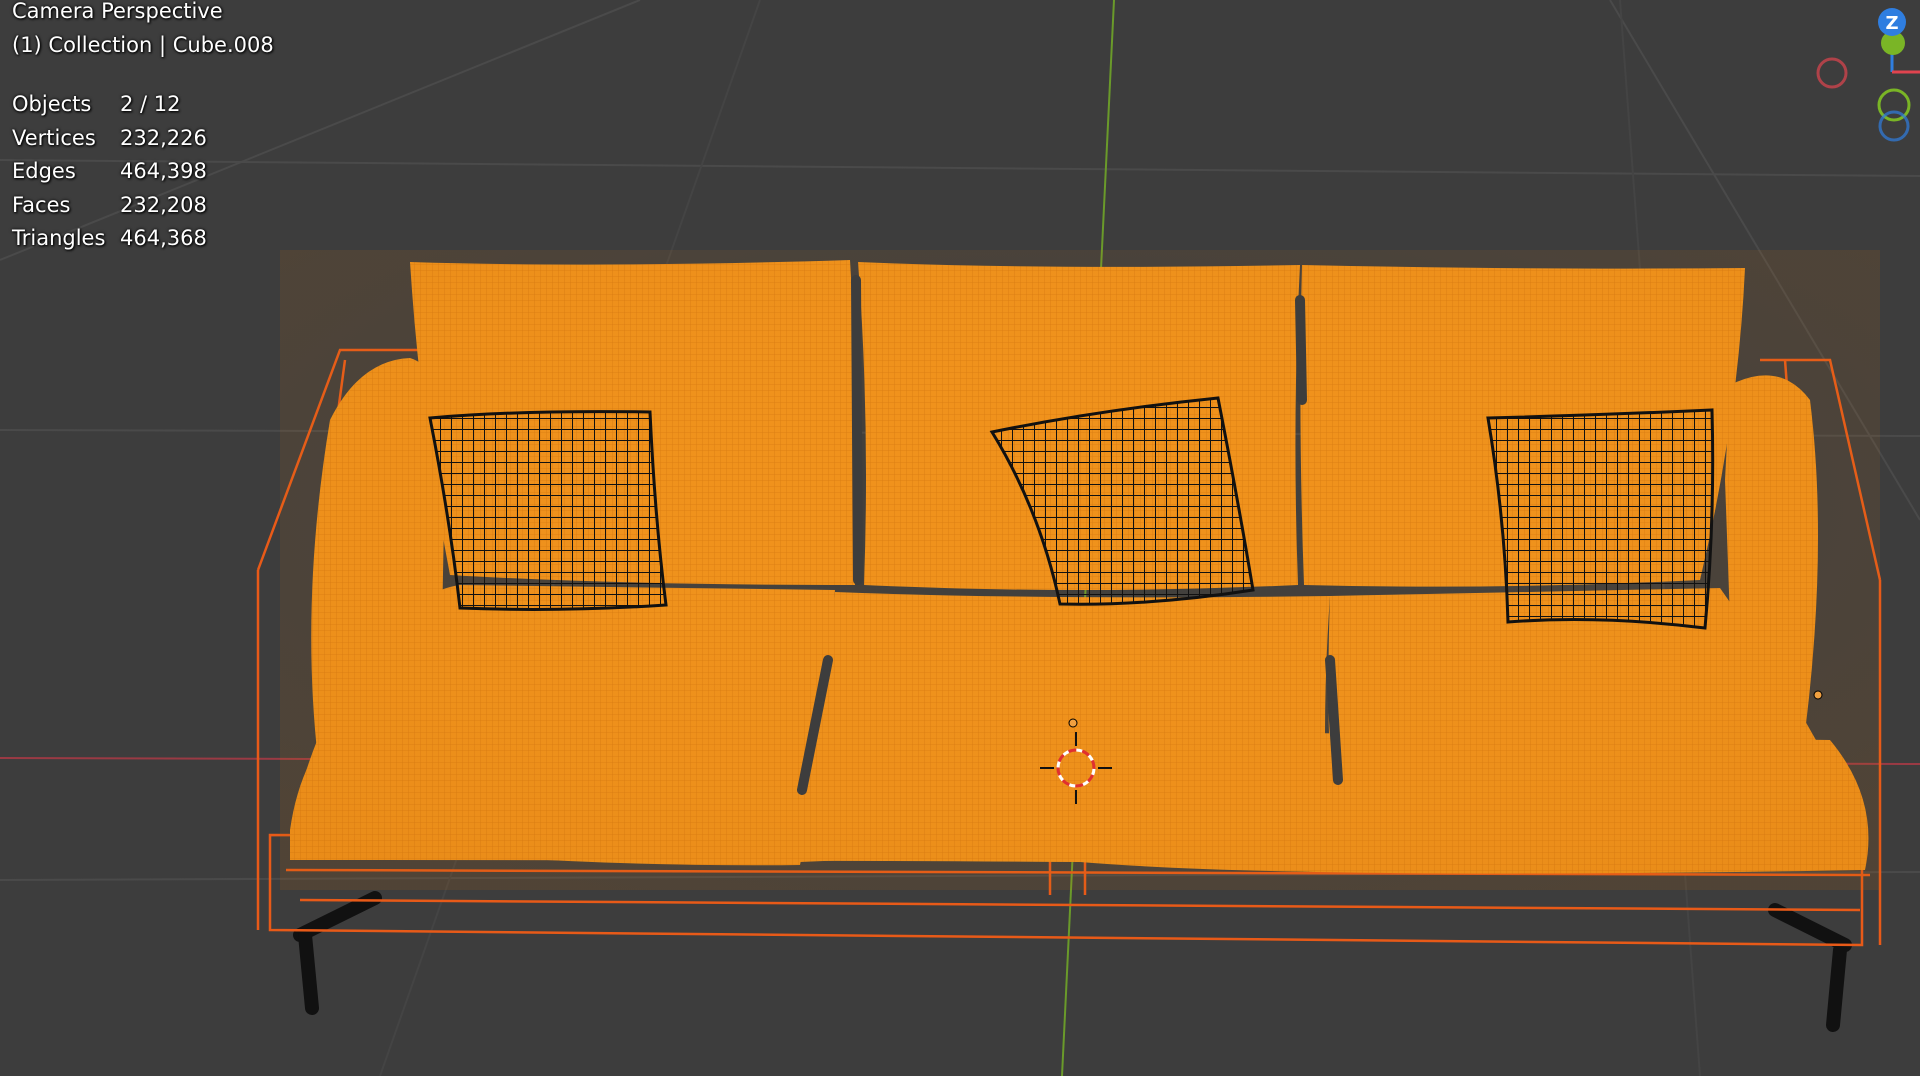 Image resolution: width=1920 pixels, height=1076 pixels. I want to click on throw-pillow-left, so click(548, 510).